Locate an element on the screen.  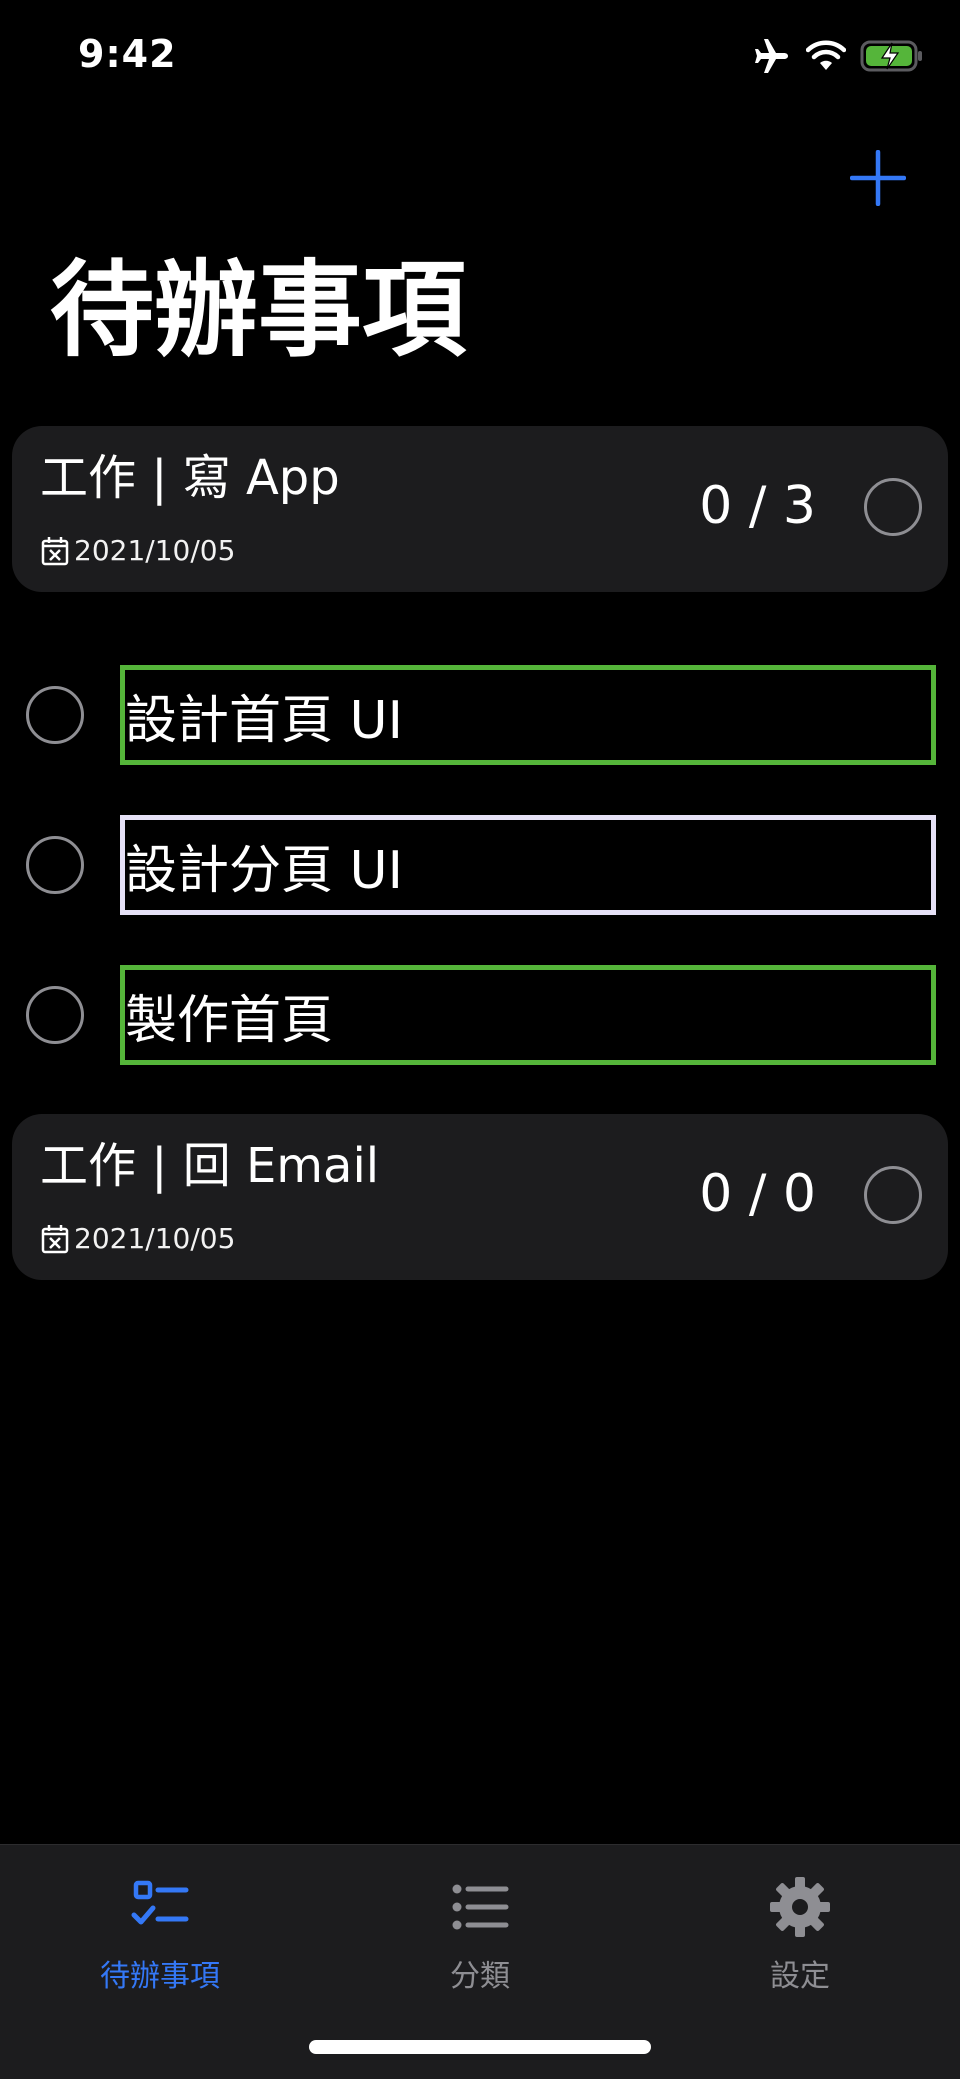
status-icons is located at coordinates (838, 56).